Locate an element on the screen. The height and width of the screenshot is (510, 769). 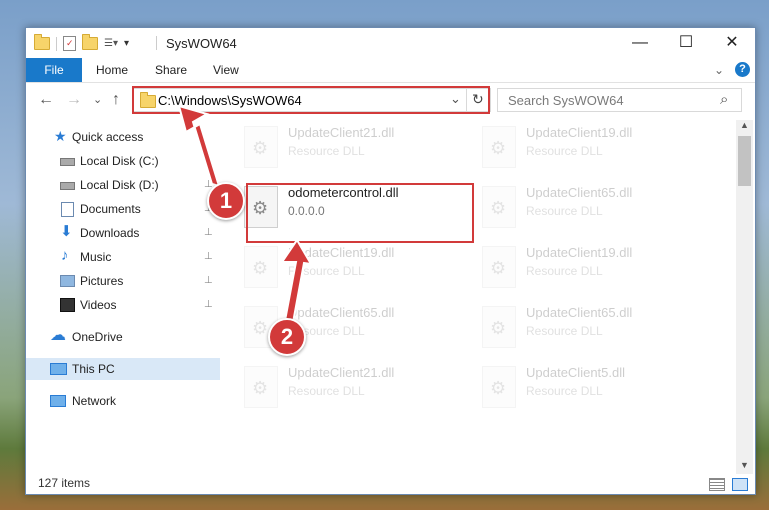
callout-badge-2: 2 is located at coordinates (287, 337).